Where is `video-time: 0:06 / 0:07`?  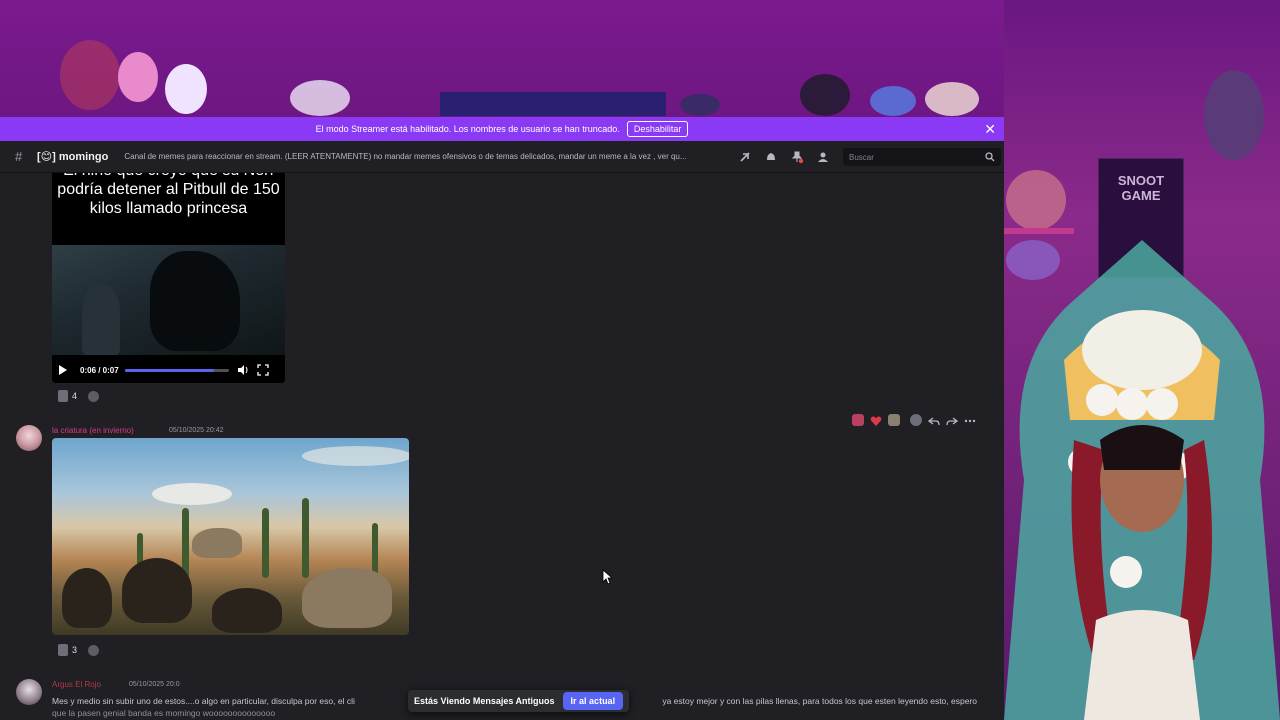
video-time: 0:06 / 0:07 is located at coordinates (99, 370).